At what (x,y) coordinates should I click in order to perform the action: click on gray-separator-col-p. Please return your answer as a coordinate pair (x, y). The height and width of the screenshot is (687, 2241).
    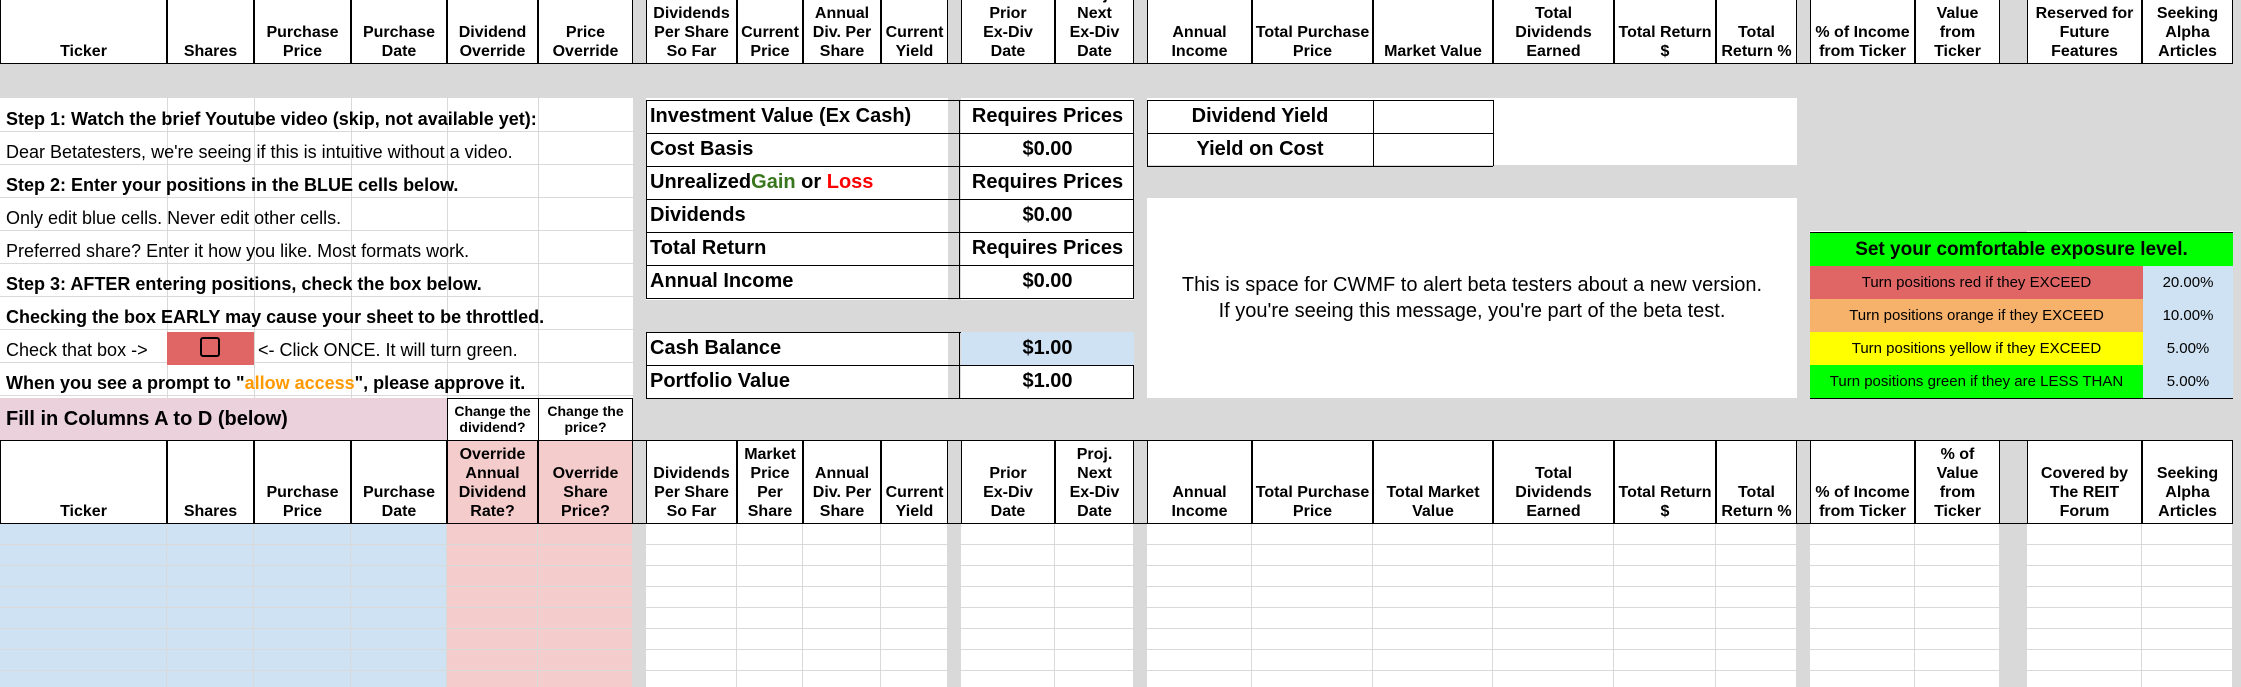
    Looking at the image, I should click on (1140, 343).